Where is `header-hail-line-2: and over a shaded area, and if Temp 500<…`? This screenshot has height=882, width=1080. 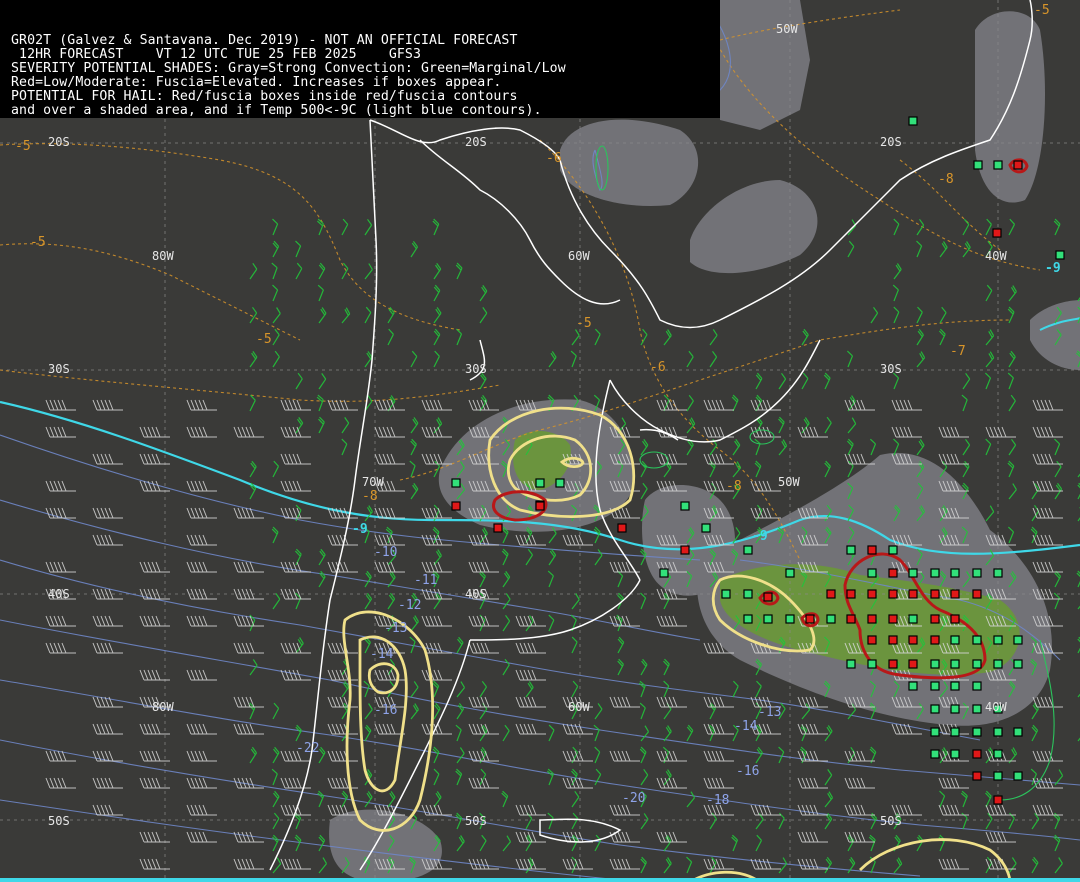
header-hail-line-2: and over a shaded area, and if Temp 500<… is located at coordinates (276, 110).